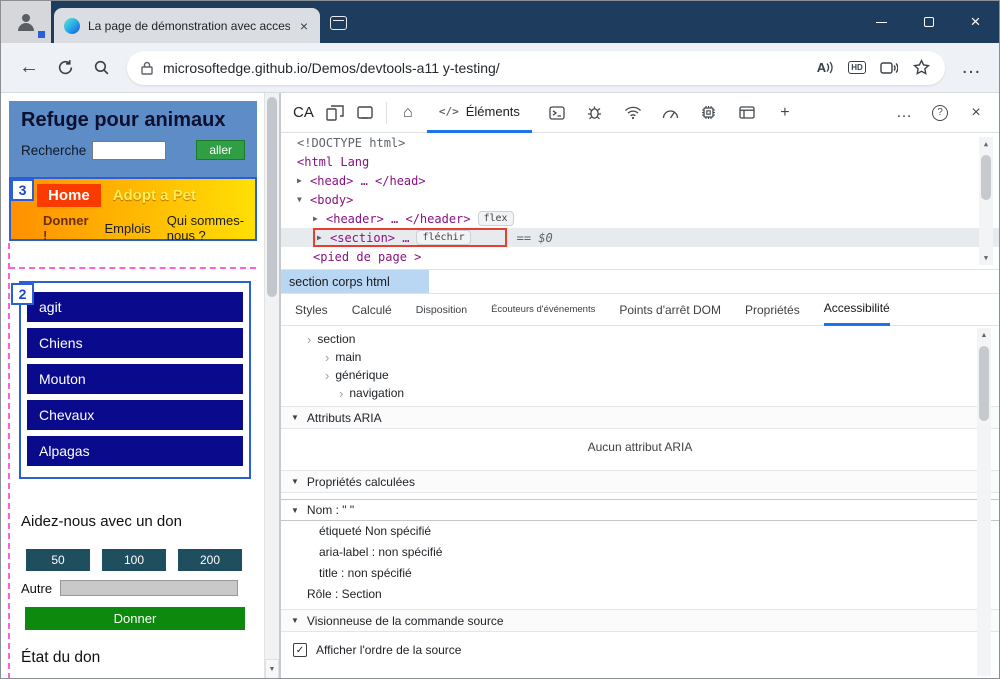  I want to click on tree-node-html: <html Lang, so click(640, 161).